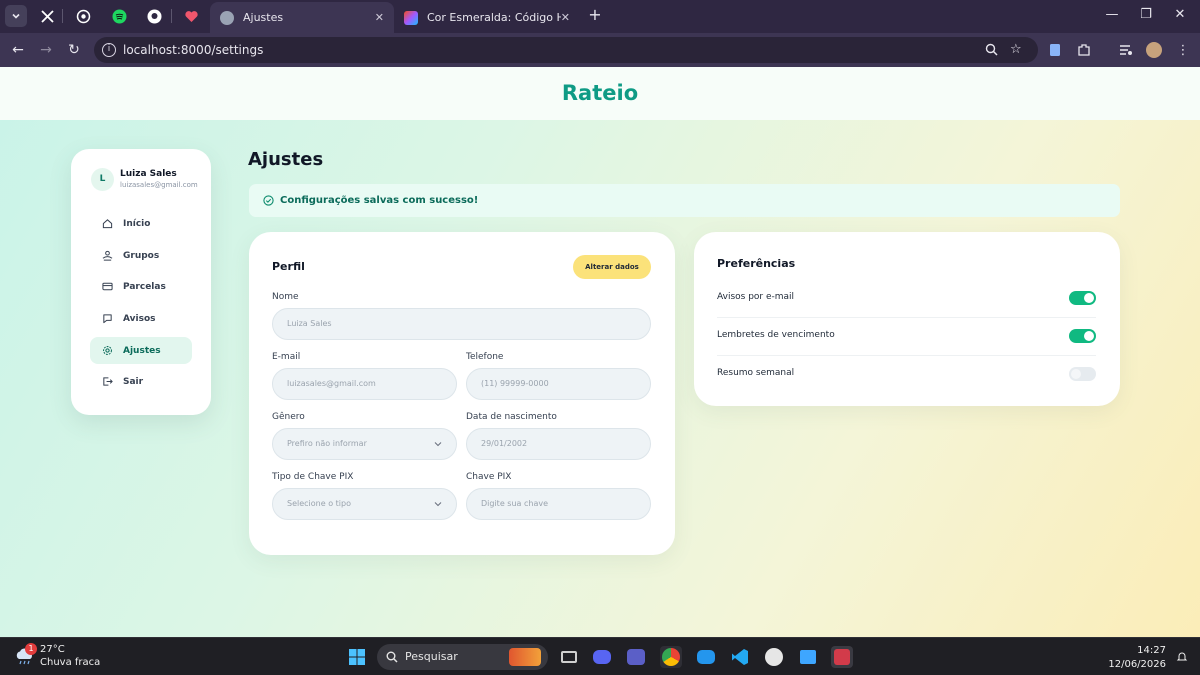 Image resolution: width=1200 pixels, height=675 pixels. I want to click on search-highlight-icon, so click(525, 657).